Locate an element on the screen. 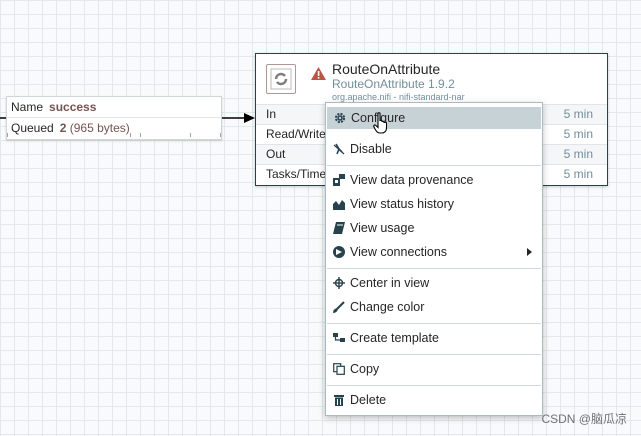 Image resolution: width=641 pixels, height=436 pixels. crosshair-icon is located at coordinates (339, 283).